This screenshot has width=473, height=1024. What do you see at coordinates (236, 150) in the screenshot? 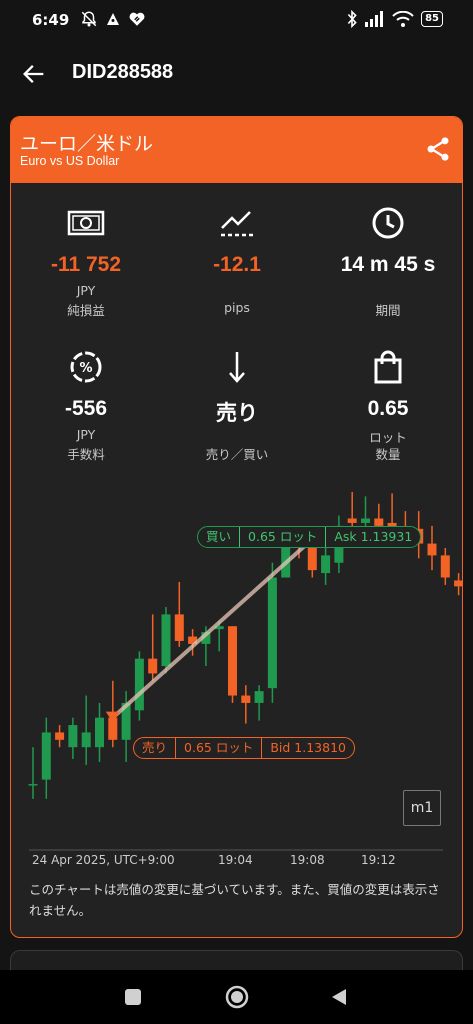
I see `card-header: ユーロ／米ドル Euro vs US Dollar` at bounding box center [236, 150].